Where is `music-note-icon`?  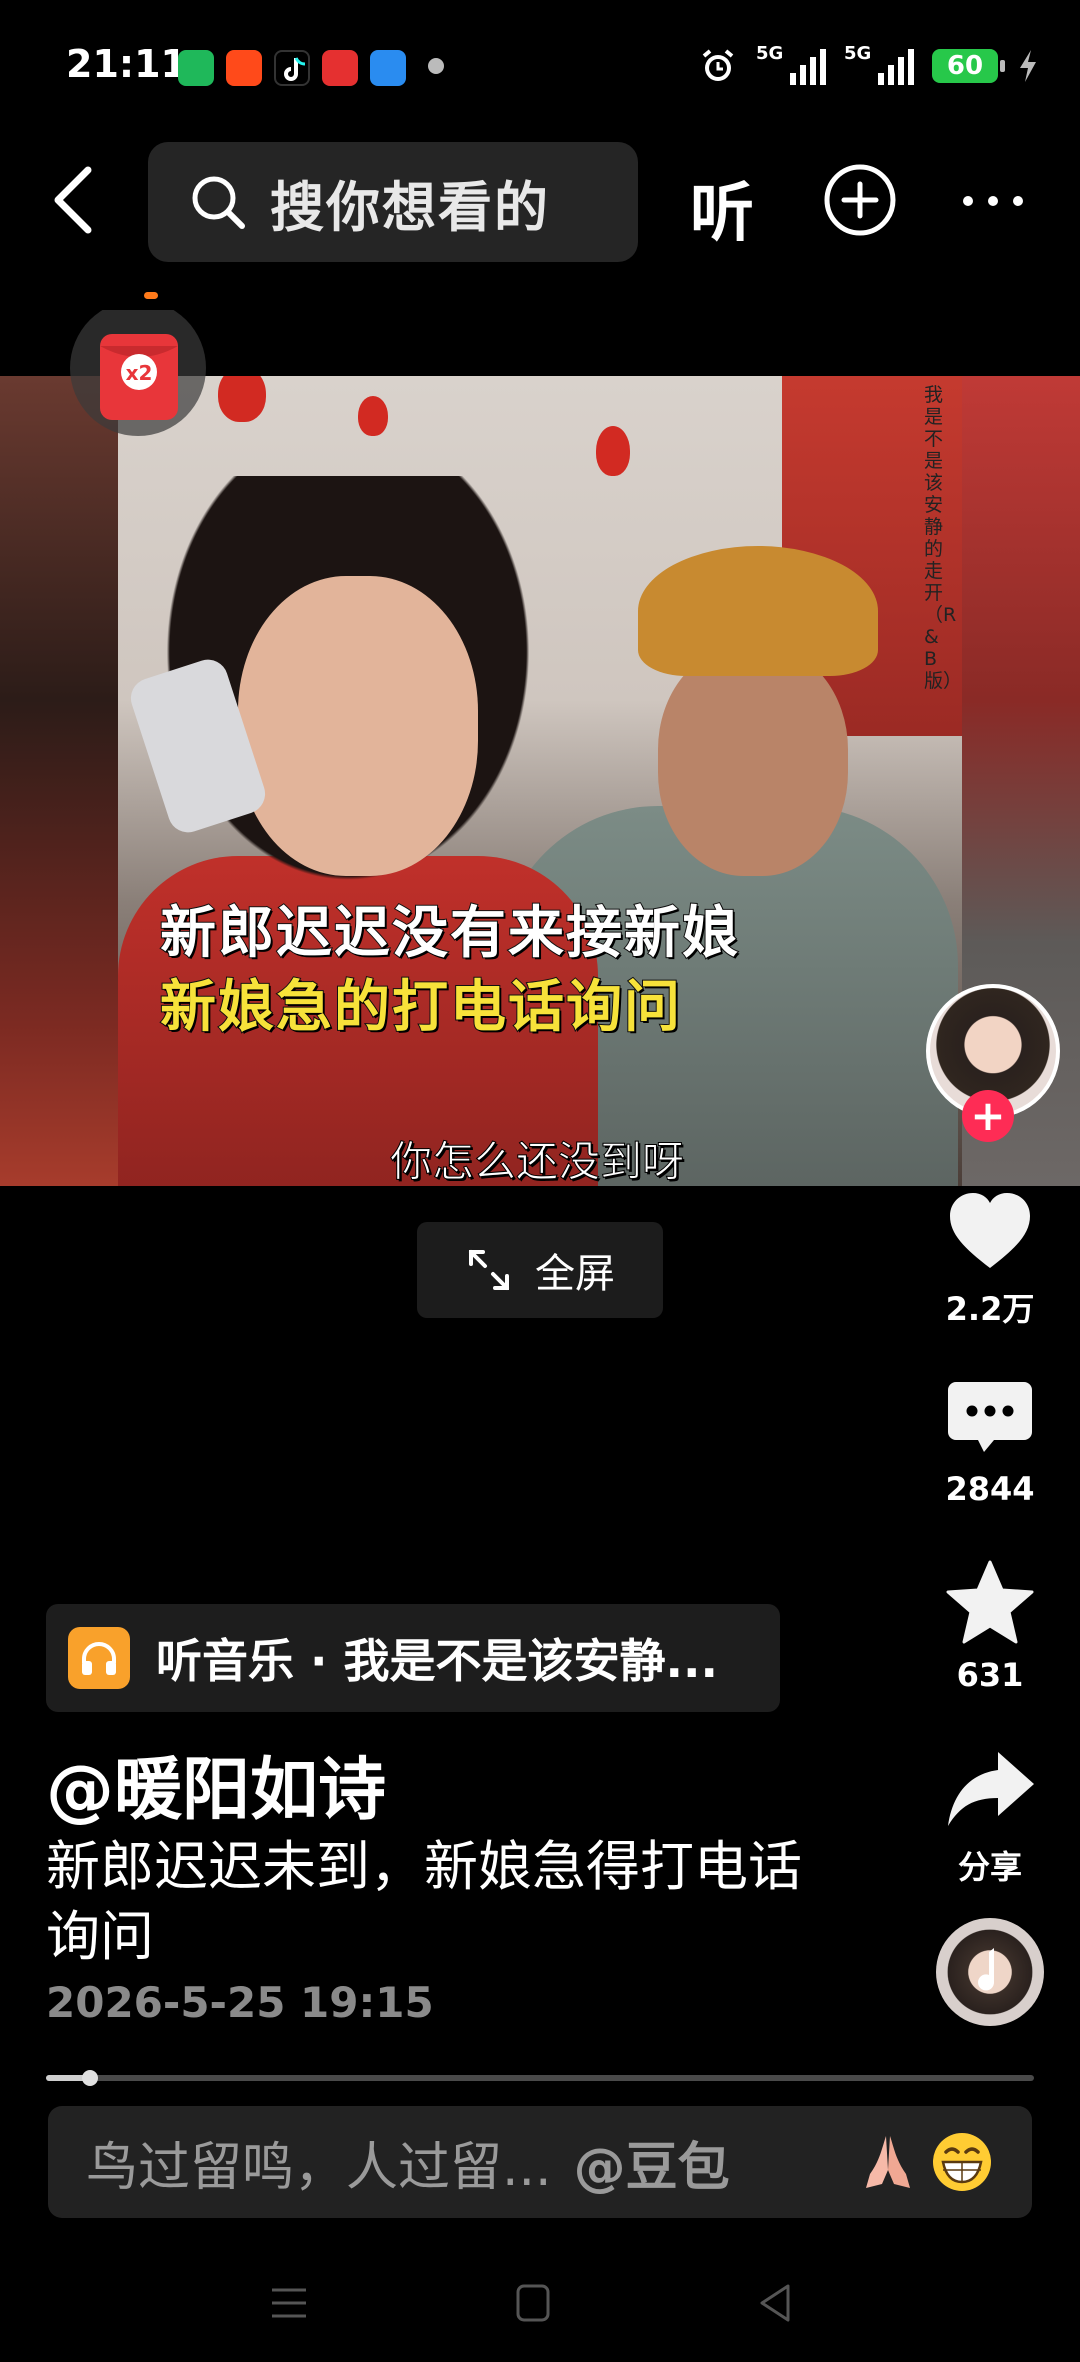 music-note-icon is located at coordinates (986, 1969).